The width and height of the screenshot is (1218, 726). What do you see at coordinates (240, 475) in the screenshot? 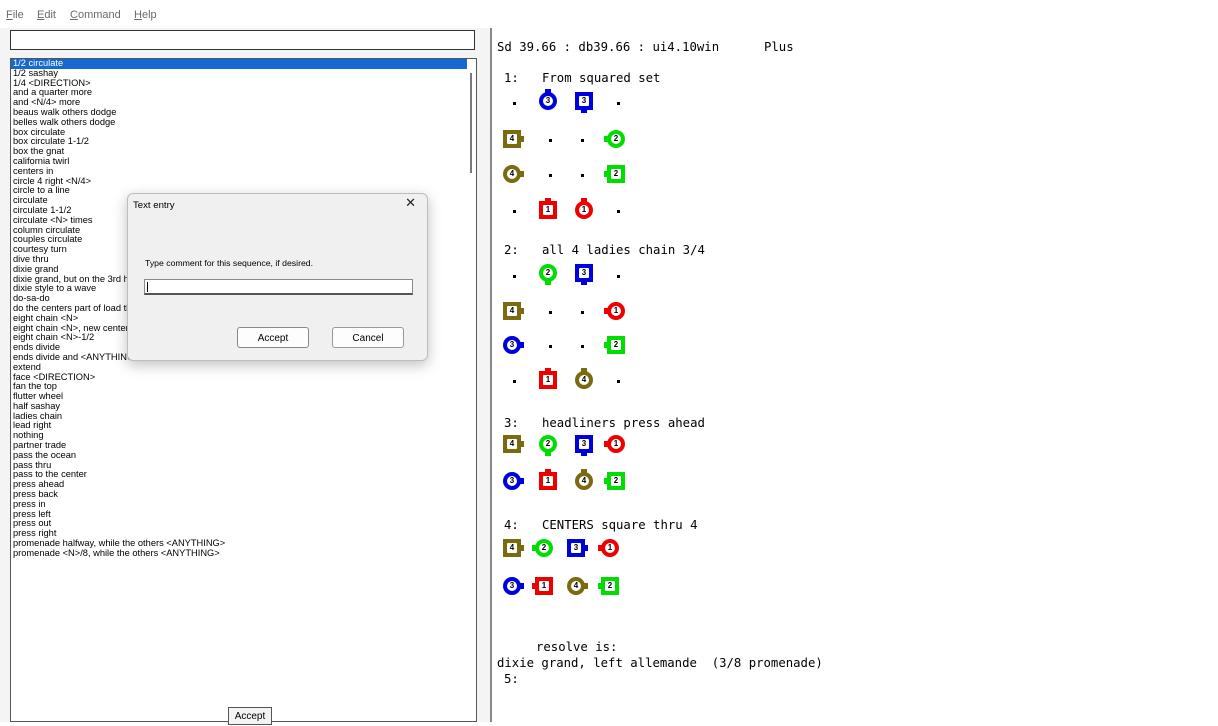
I see `call-list-item: pass to the center` at bounding box center [240, 475].